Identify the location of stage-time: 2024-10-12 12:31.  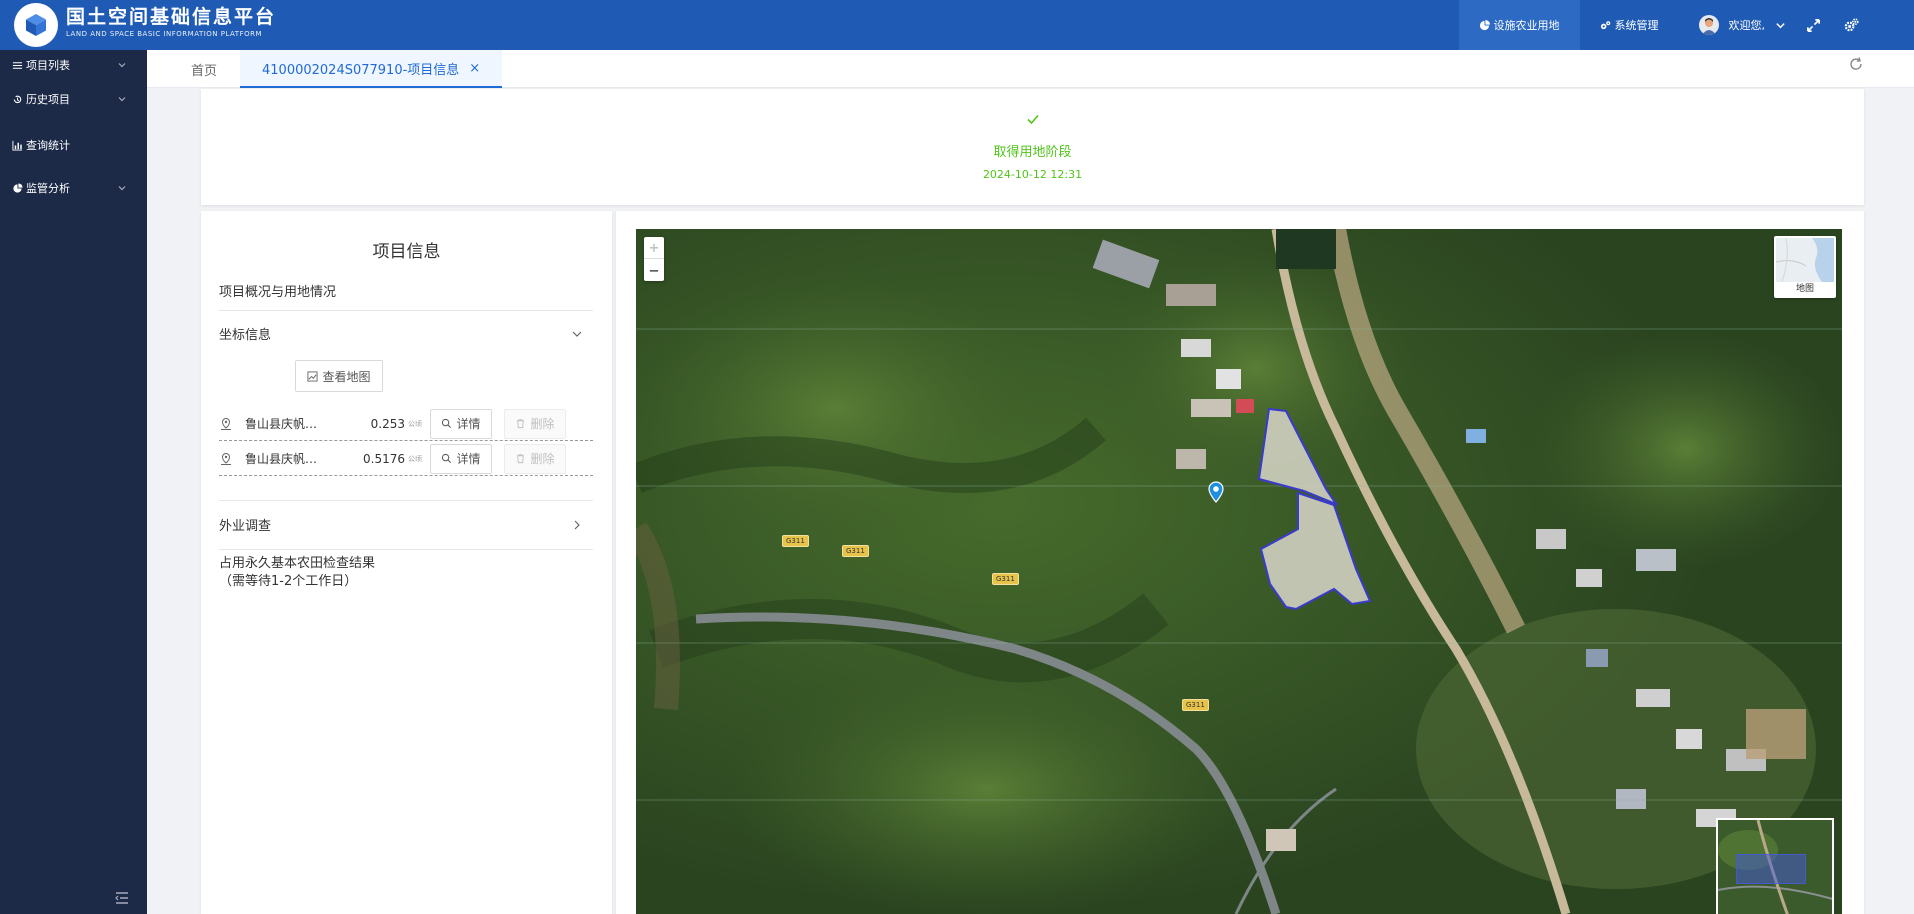
(1032, 174).